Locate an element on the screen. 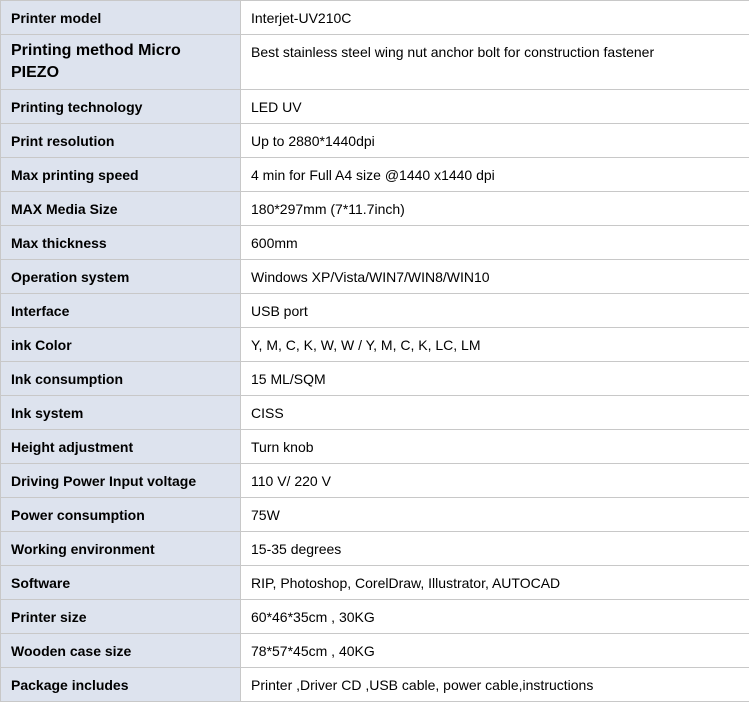  table-row: Printing technology LED UV is located at coordinates (374, 106).